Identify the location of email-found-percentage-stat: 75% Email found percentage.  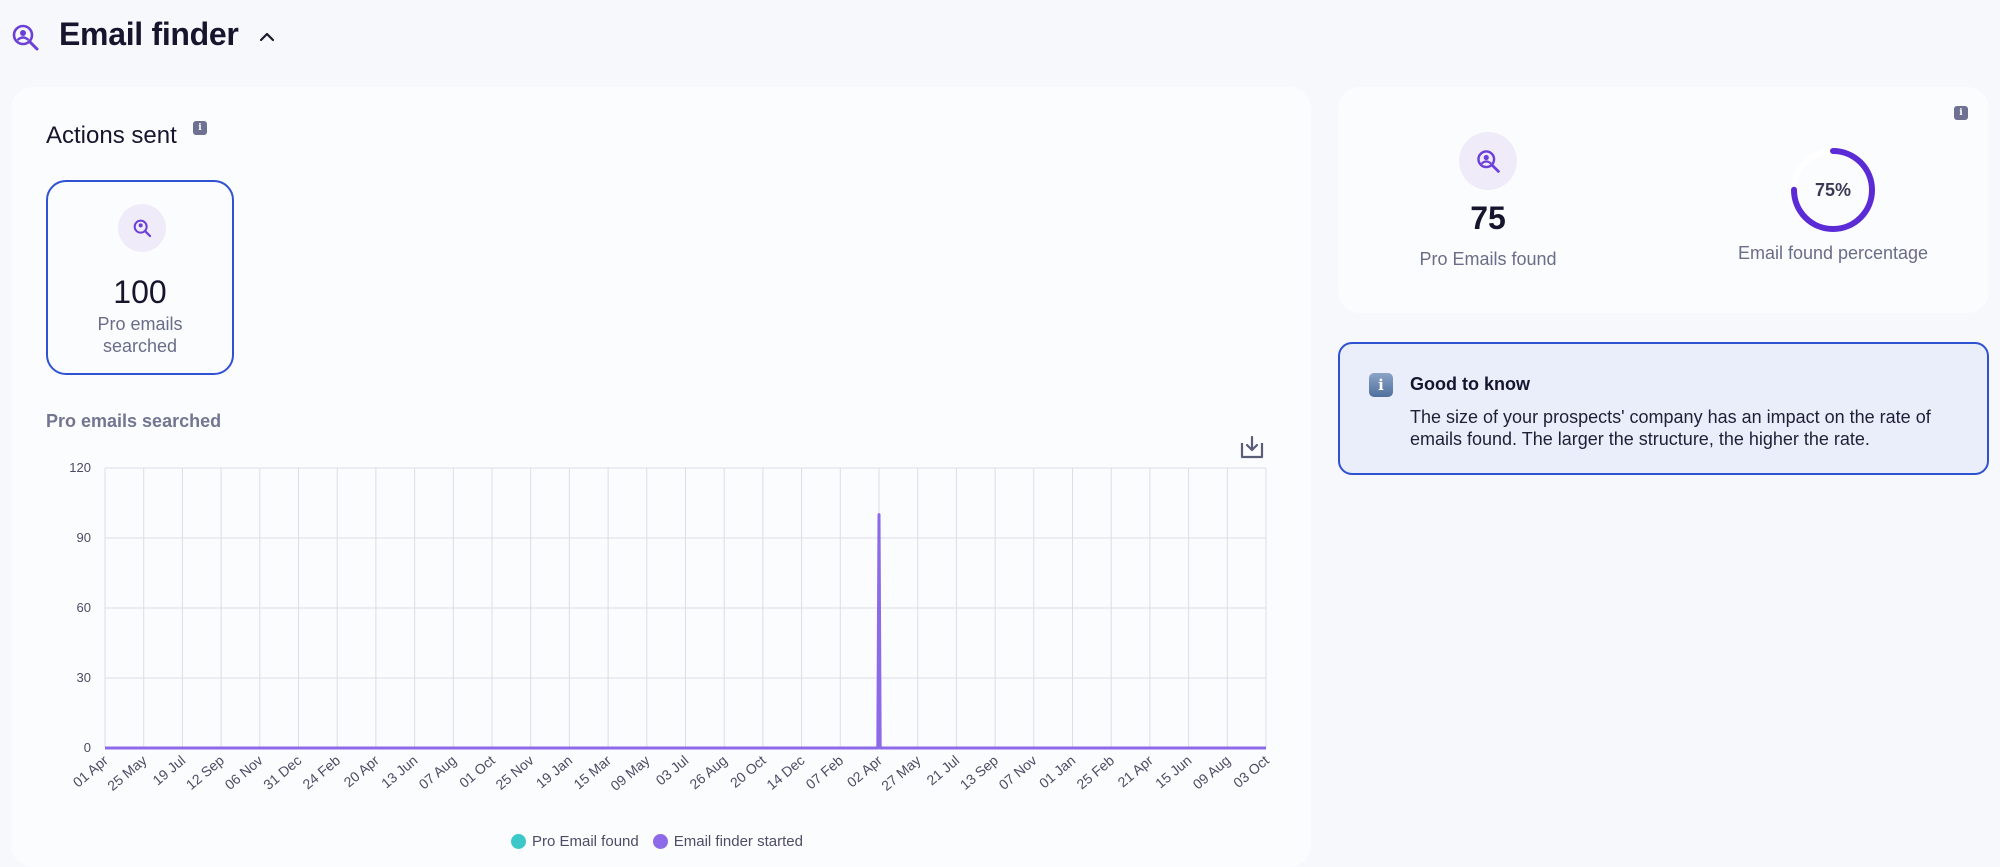
(1833, 205).